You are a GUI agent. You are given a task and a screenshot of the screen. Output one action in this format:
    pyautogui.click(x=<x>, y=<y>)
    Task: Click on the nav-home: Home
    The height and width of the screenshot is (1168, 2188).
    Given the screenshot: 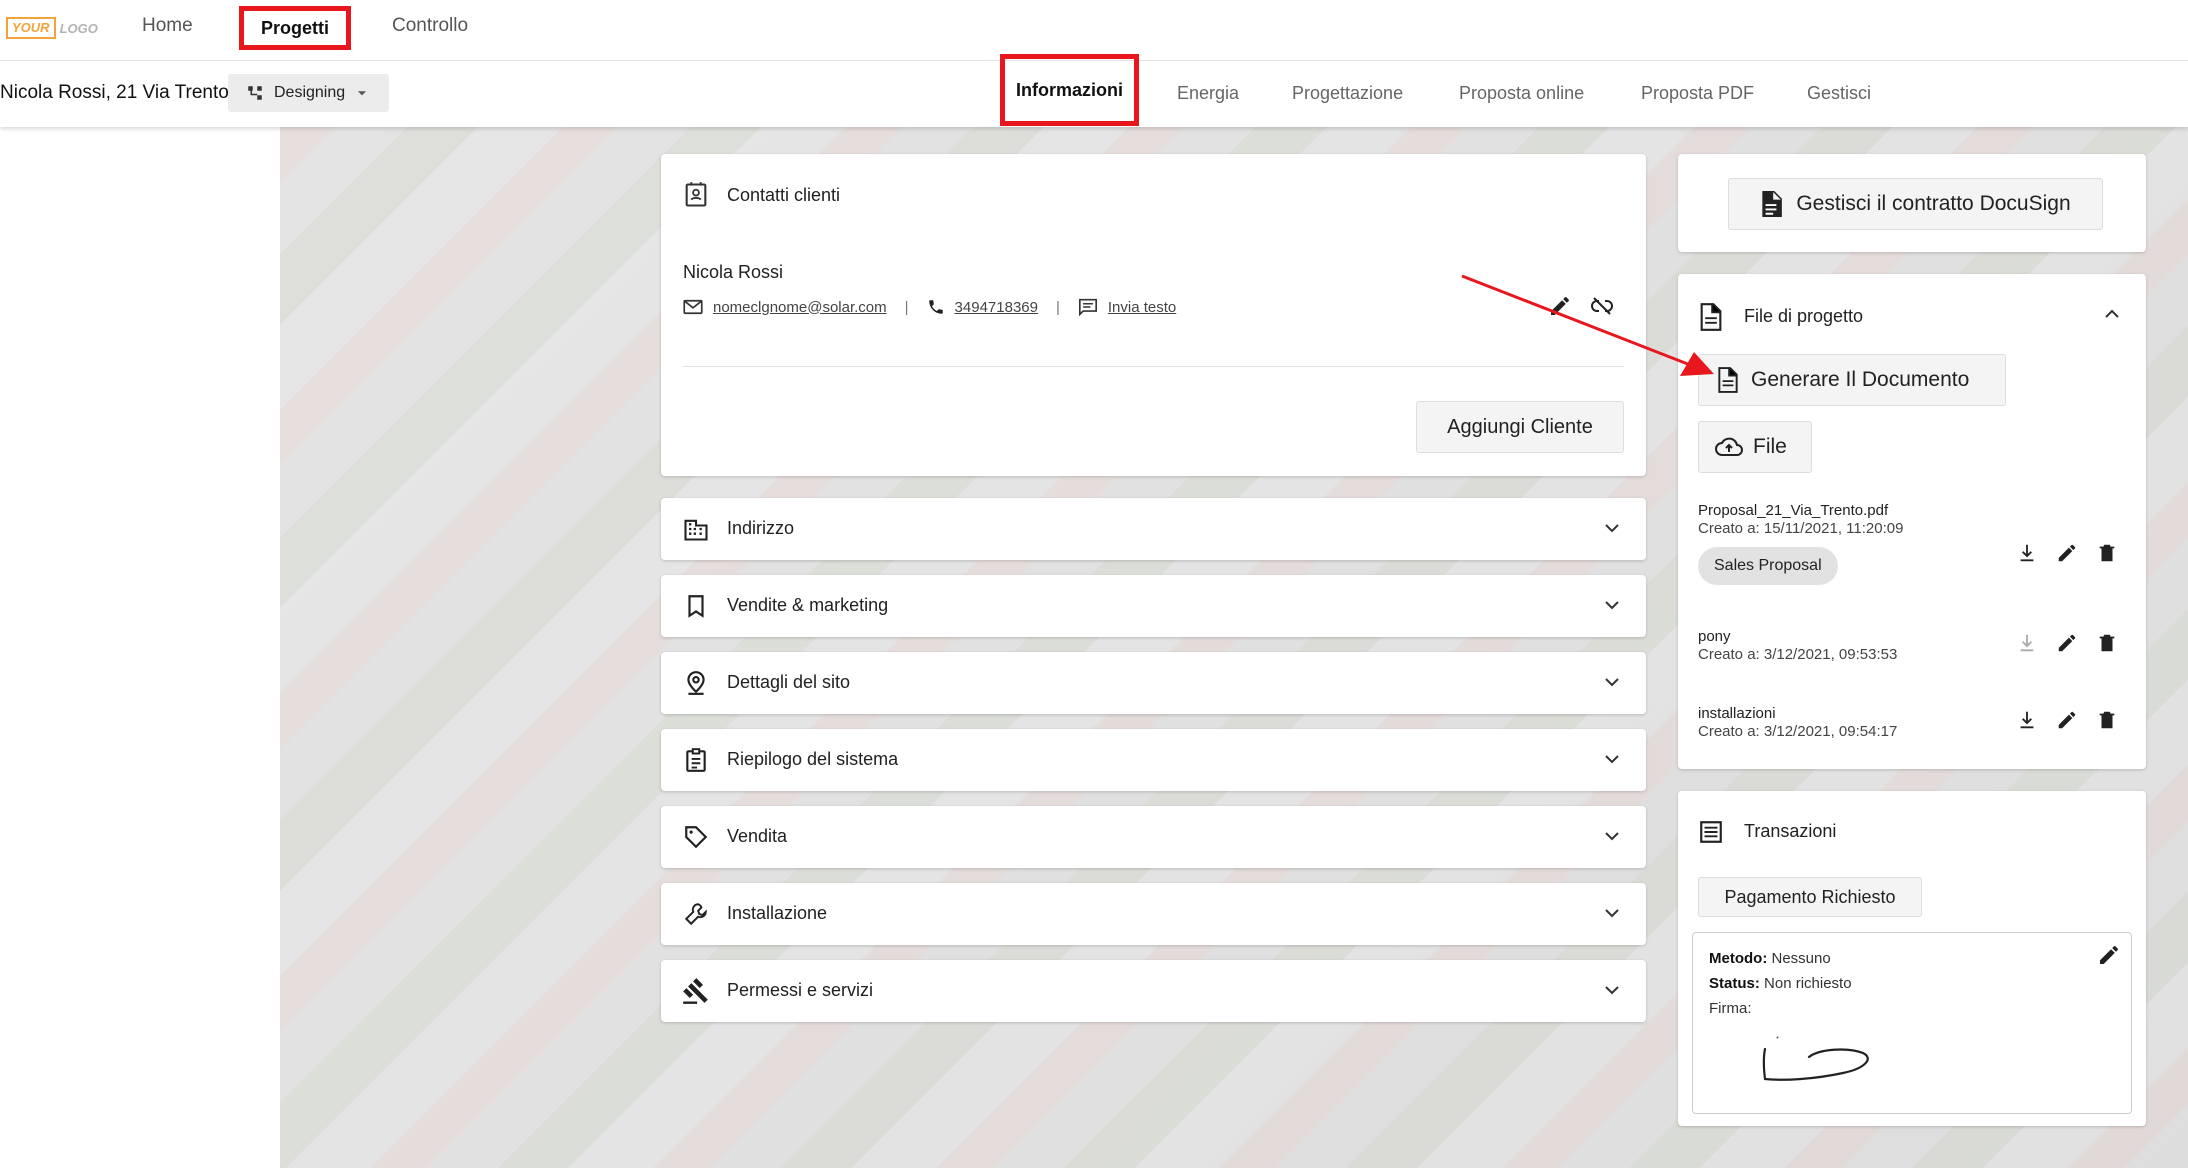 What is the action you would take?
    pyautogui.click(x=167, y=26)
    